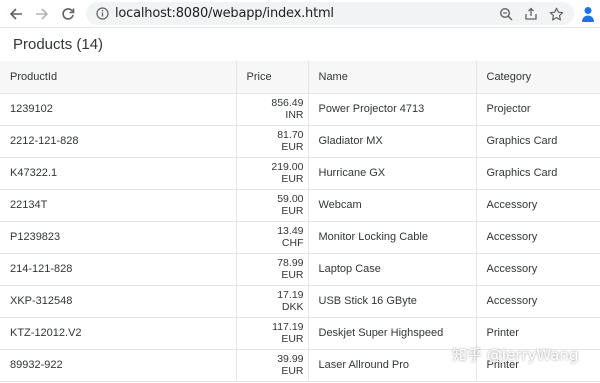  Describe the element at coordinates (42, 14) in the screenshot. I see `forward-arrow-icon` at that location.